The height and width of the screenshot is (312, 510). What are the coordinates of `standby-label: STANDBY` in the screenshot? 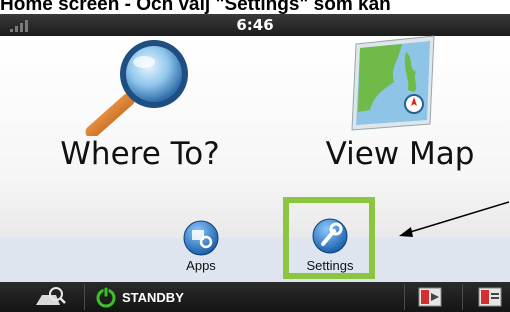 It's located at (153, 297).